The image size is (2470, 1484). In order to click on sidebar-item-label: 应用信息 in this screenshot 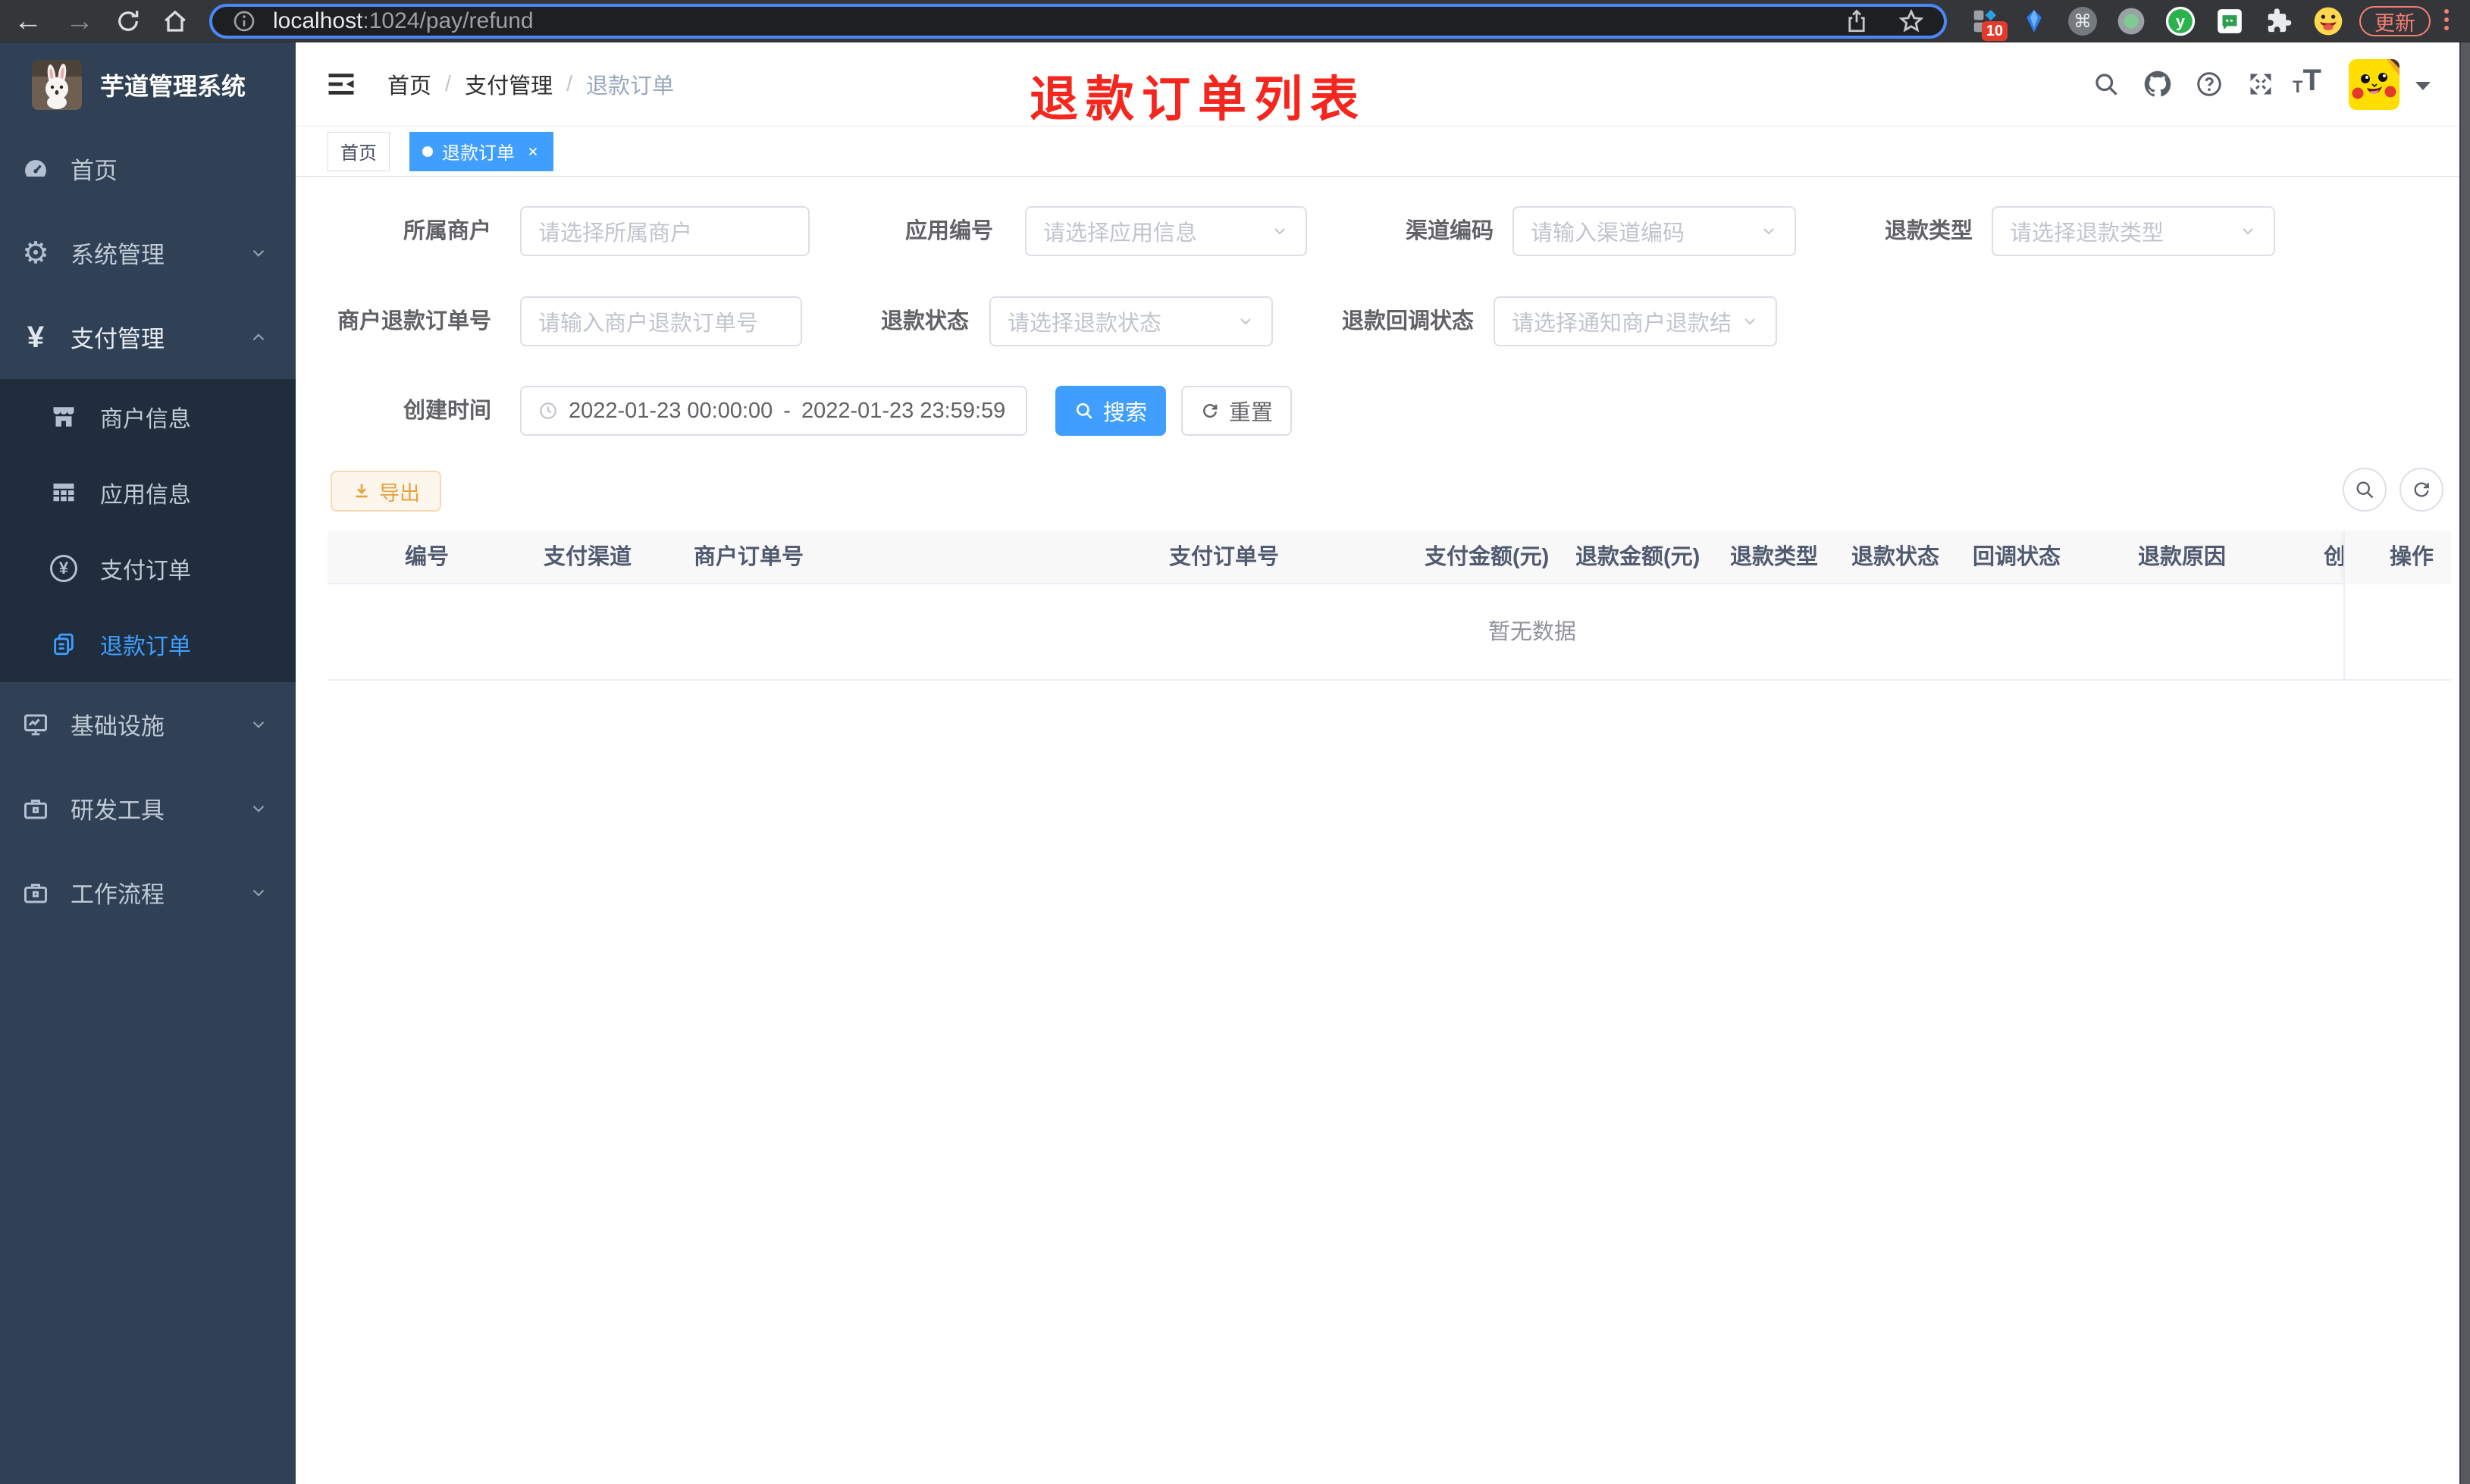, I will do `click(145, 496)`.